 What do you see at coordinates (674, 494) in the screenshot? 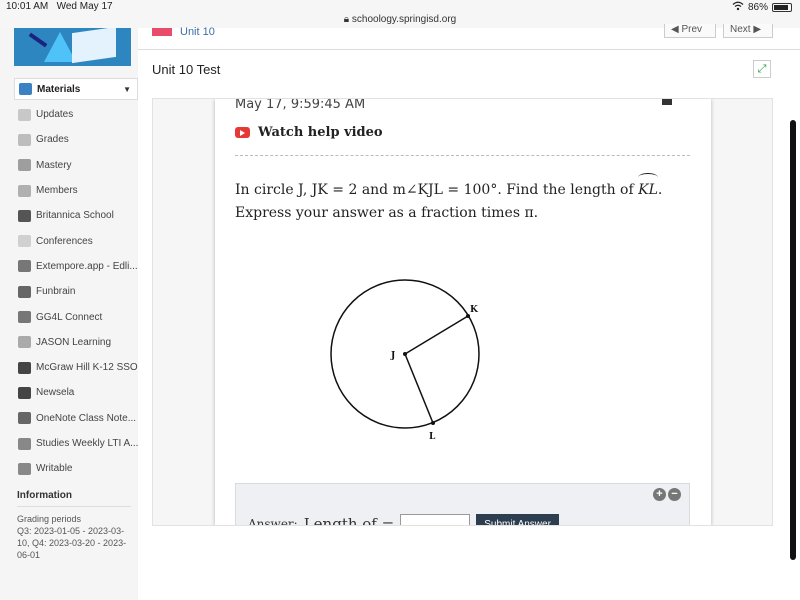
I see `minus-icon: −` at bounding box center [674, 494].